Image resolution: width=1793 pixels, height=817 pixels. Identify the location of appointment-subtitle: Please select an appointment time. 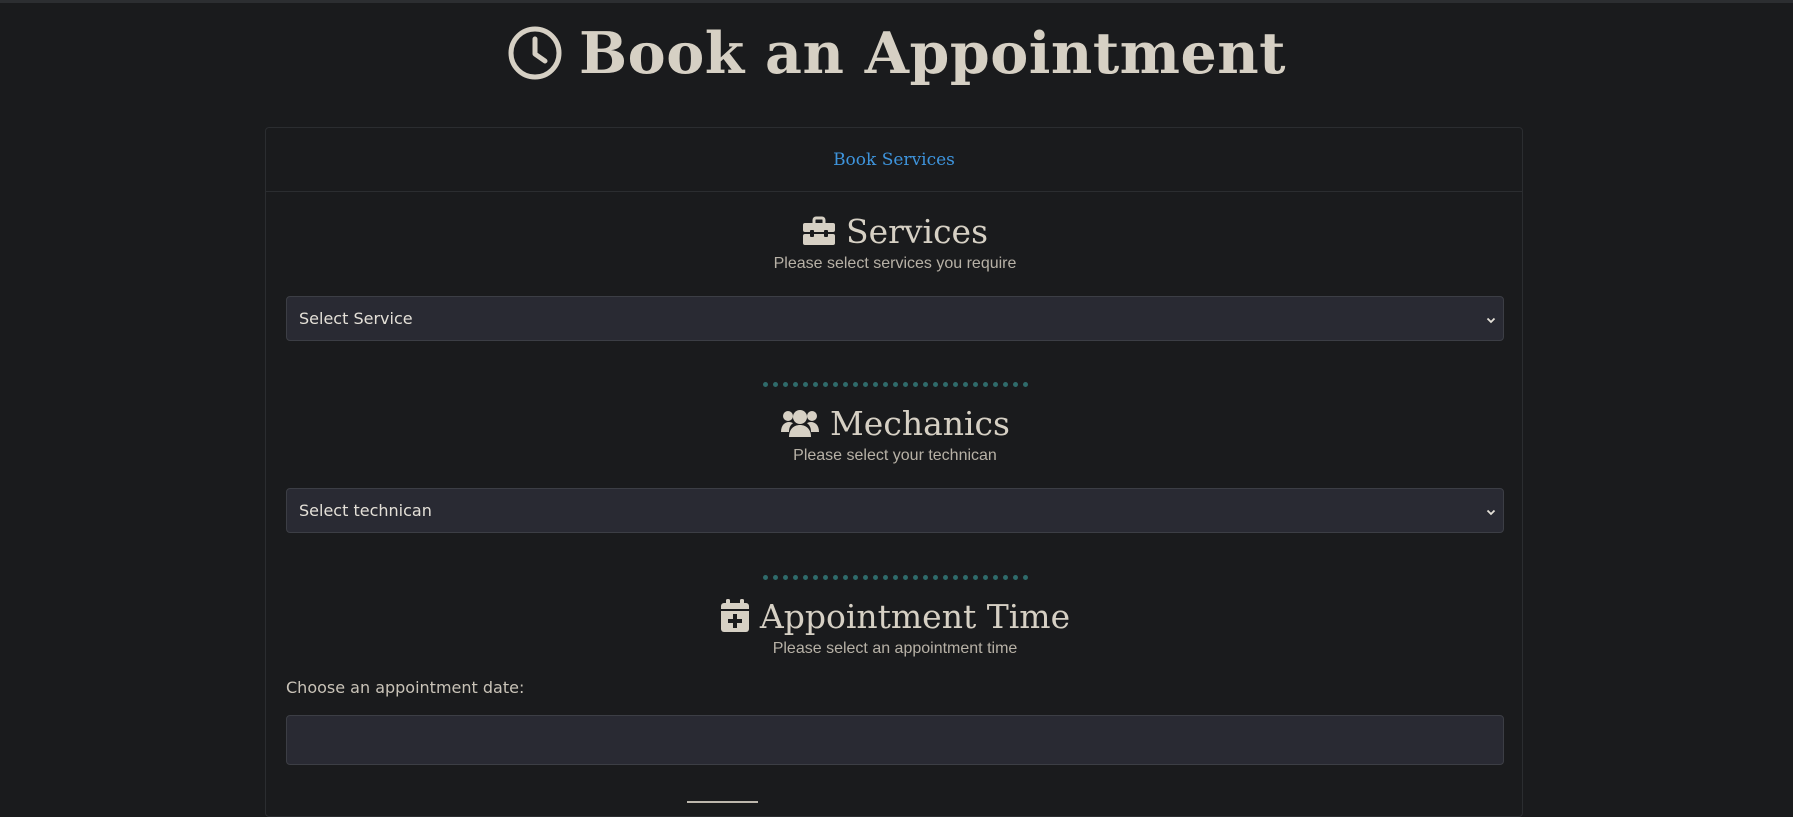
(895, 648).